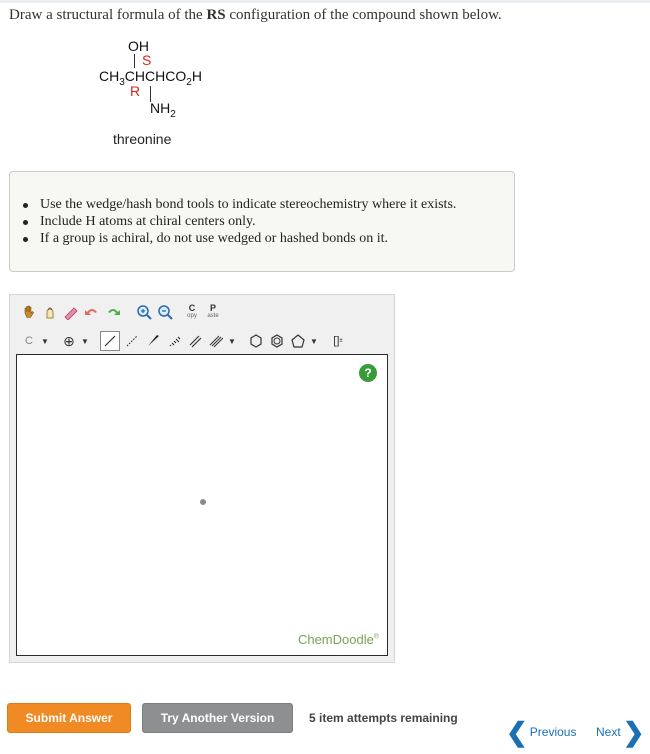 The image size is (650, 754). Describe the element at coordinates (217, 718) in the screenshot. I see `try-another-version-button: Try Another Version` at that location.